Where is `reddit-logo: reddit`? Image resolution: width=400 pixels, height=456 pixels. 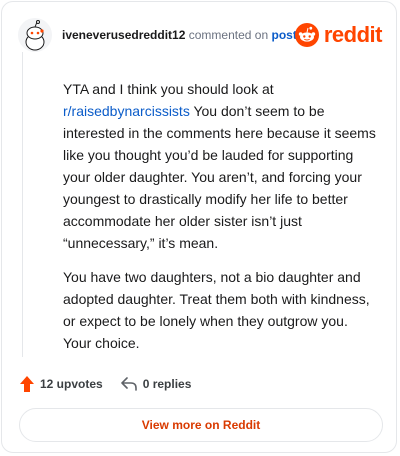 reddit-logo: reddit is located at coordinates (338, 35).